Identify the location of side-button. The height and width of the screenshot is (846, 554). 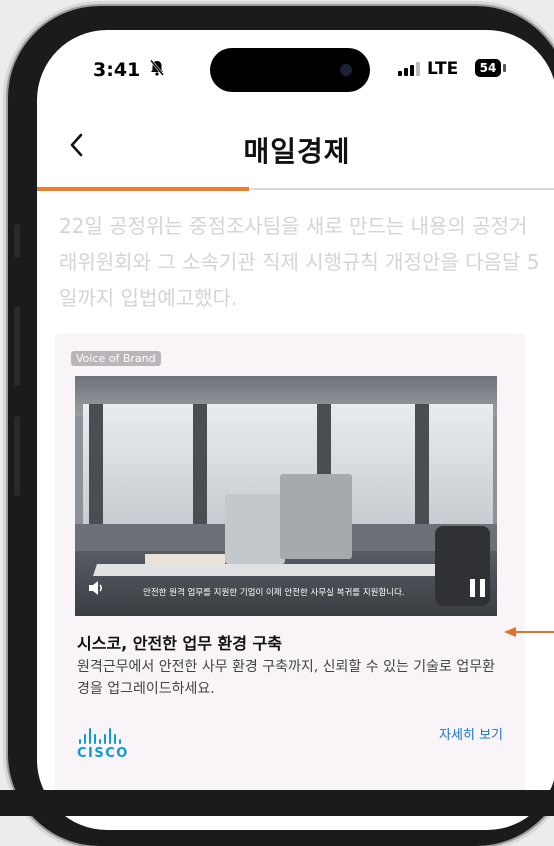
(17, 241).